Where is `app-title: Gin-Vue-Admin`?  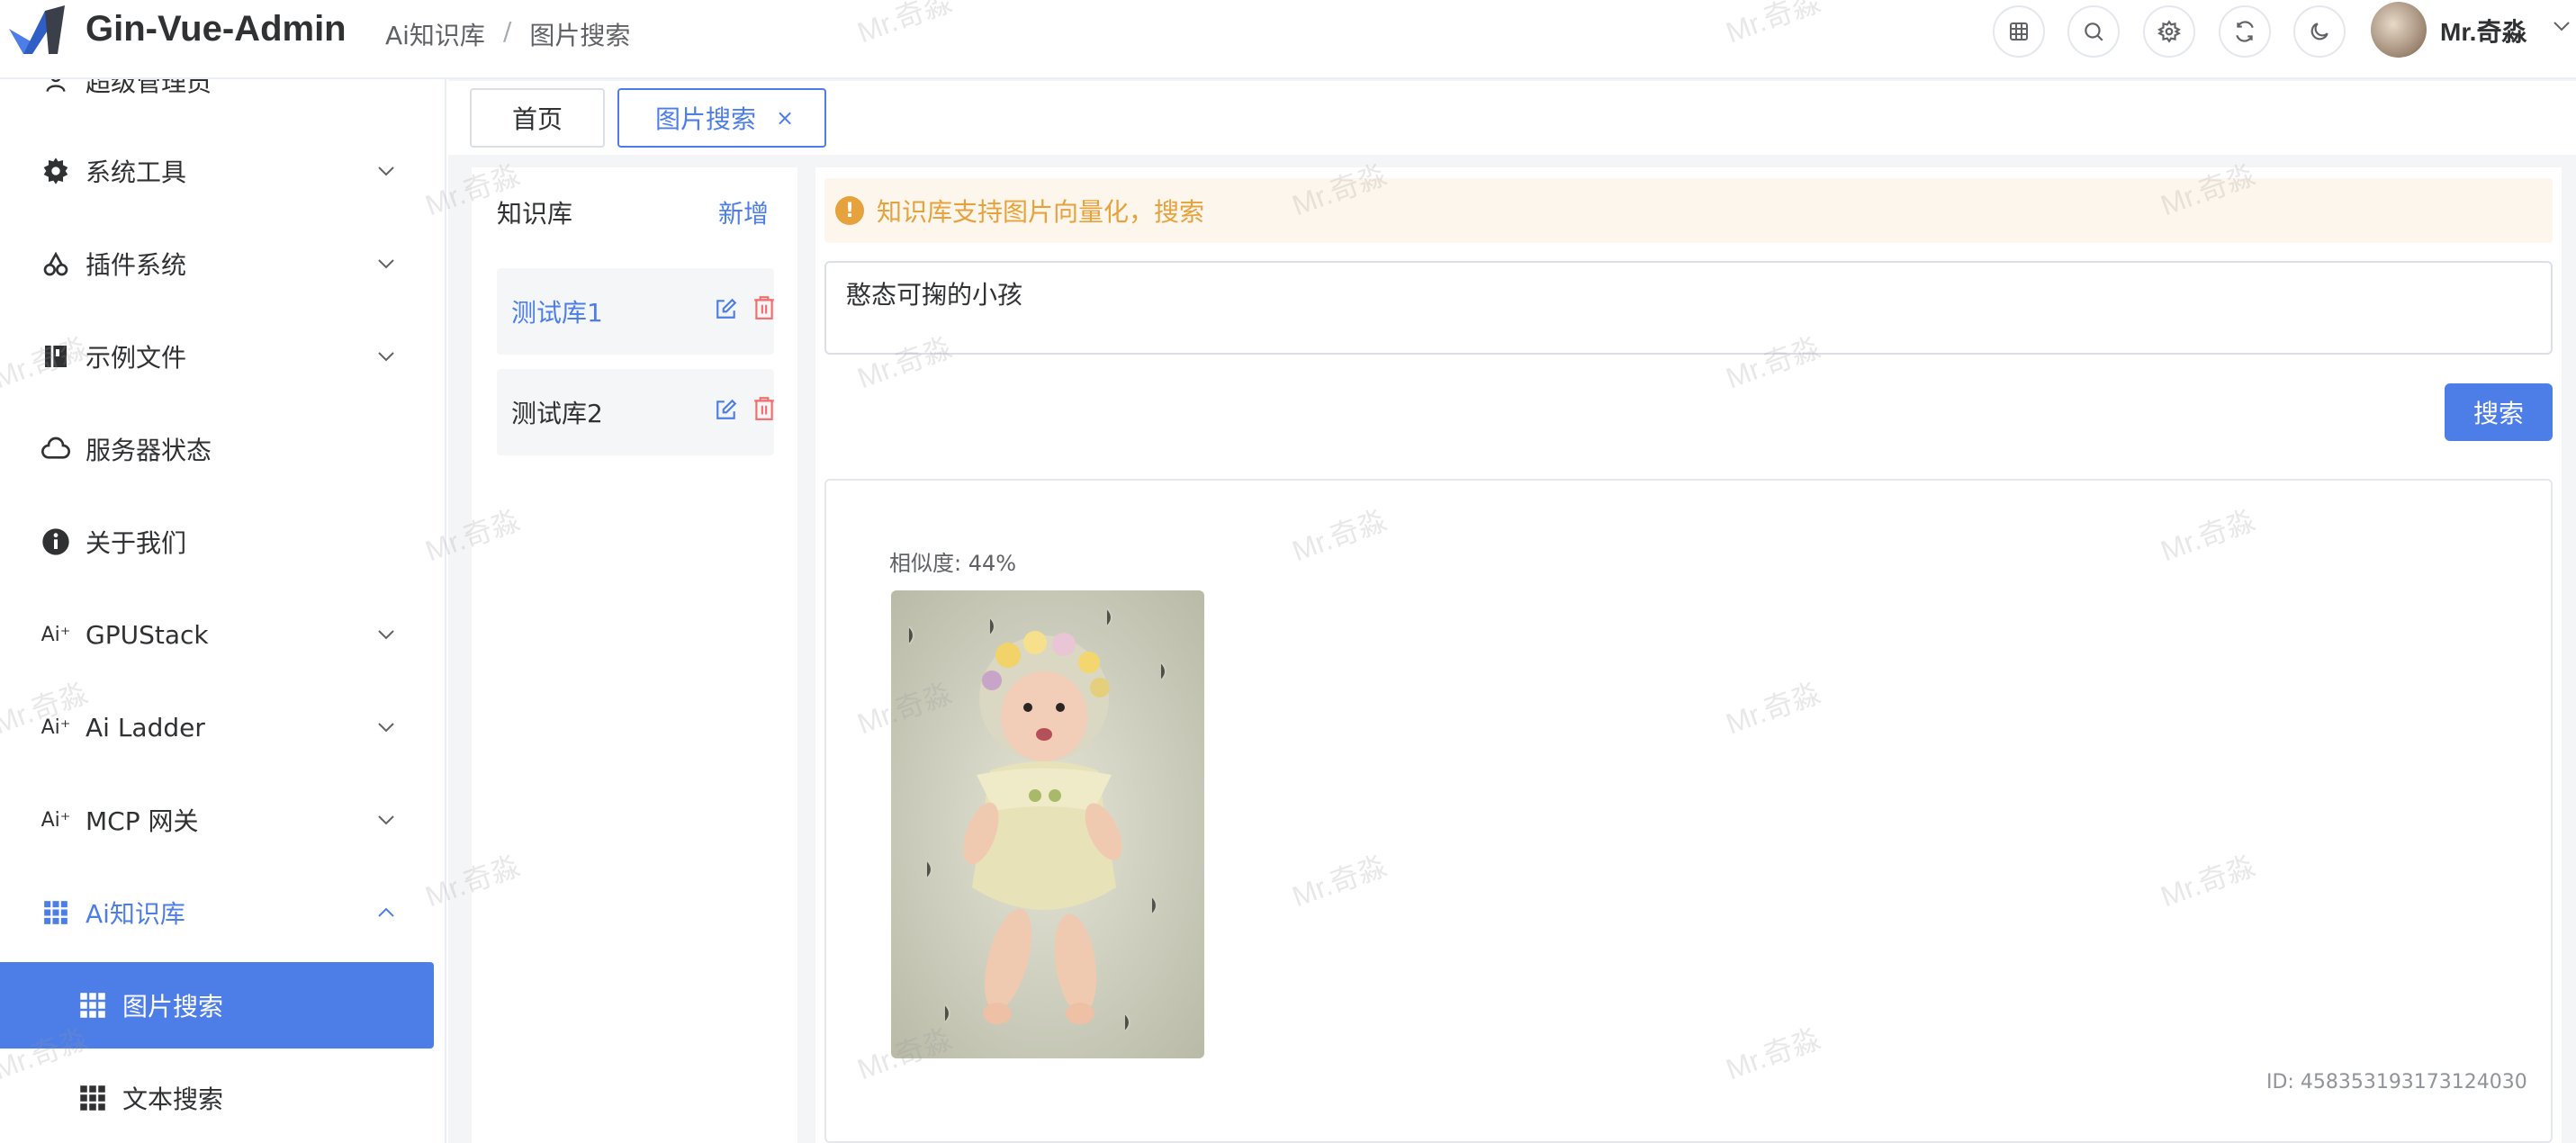 app-title: Gin-Vue-Admin is located at coordinates (216, 29).